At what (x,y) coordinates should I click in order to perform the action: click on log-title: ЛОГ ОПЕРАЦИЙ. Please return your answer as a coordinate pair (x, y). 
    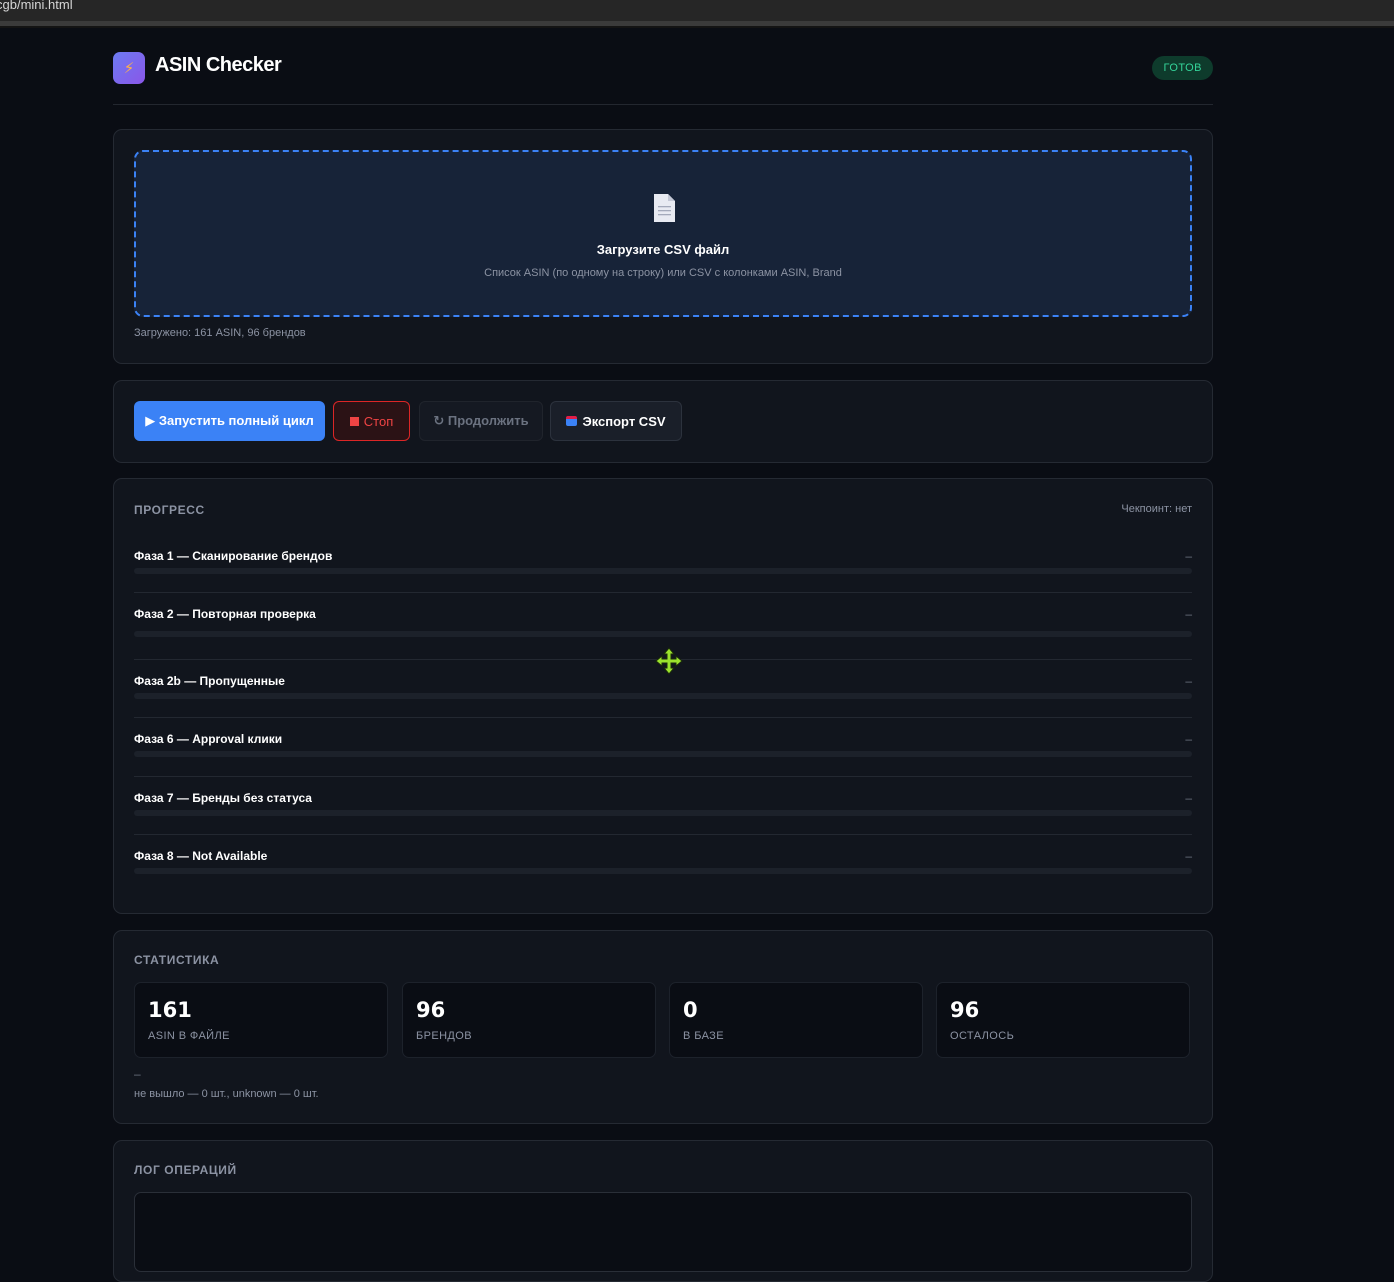
    Looking at the image, I should click on (185, 1170).